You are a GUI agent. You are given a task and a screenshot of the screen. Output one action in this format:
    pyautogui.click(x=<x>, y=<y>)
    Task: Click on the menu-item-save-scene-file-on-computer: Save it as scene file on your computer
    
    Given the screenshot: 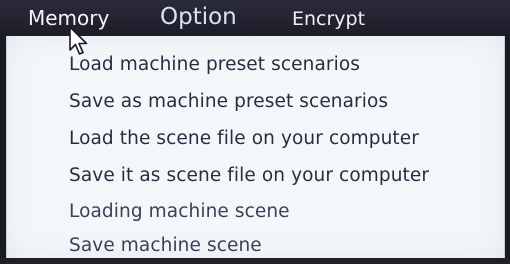 What is the action you would take?
    pyautogui.click(x=249, y=175)
    